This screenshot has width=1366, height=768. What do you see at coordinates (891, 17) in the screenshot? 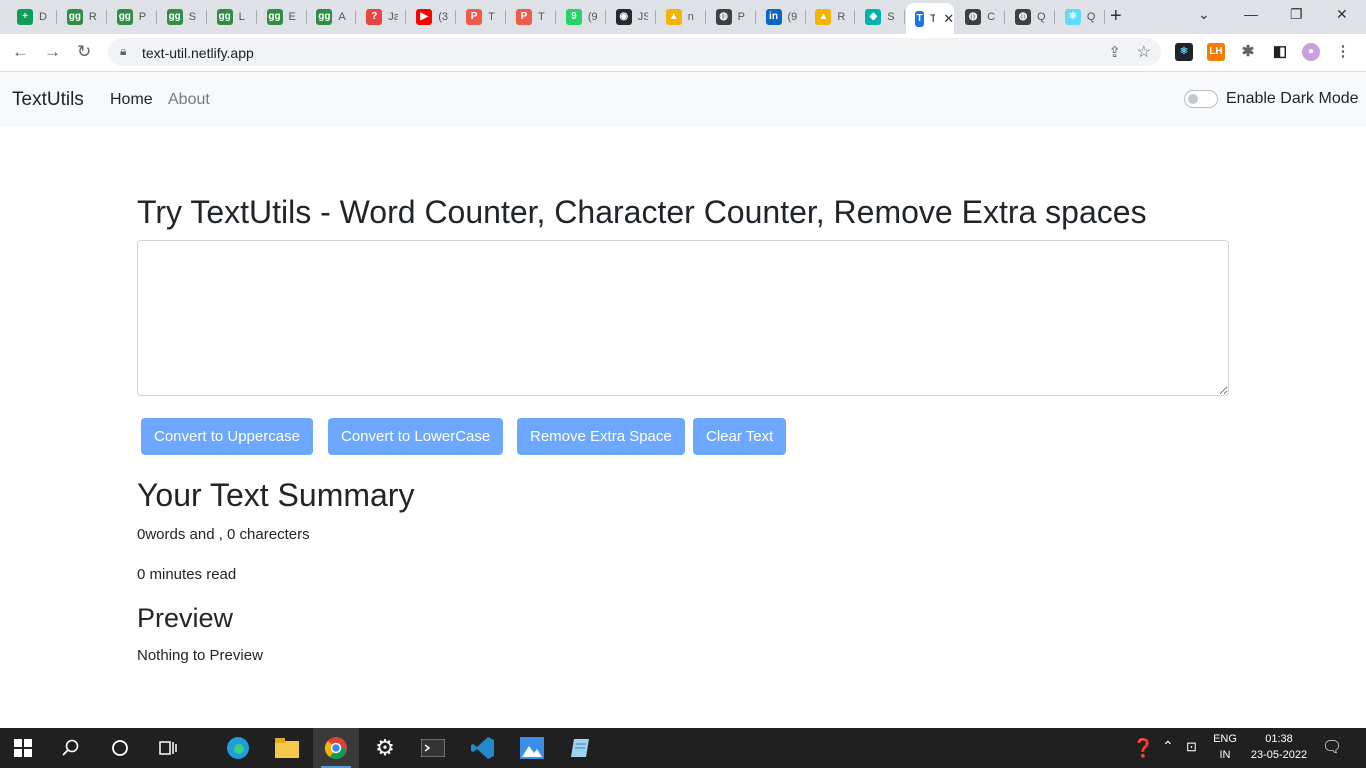
I see `tab-title: S` at bounding box center [891, 17].